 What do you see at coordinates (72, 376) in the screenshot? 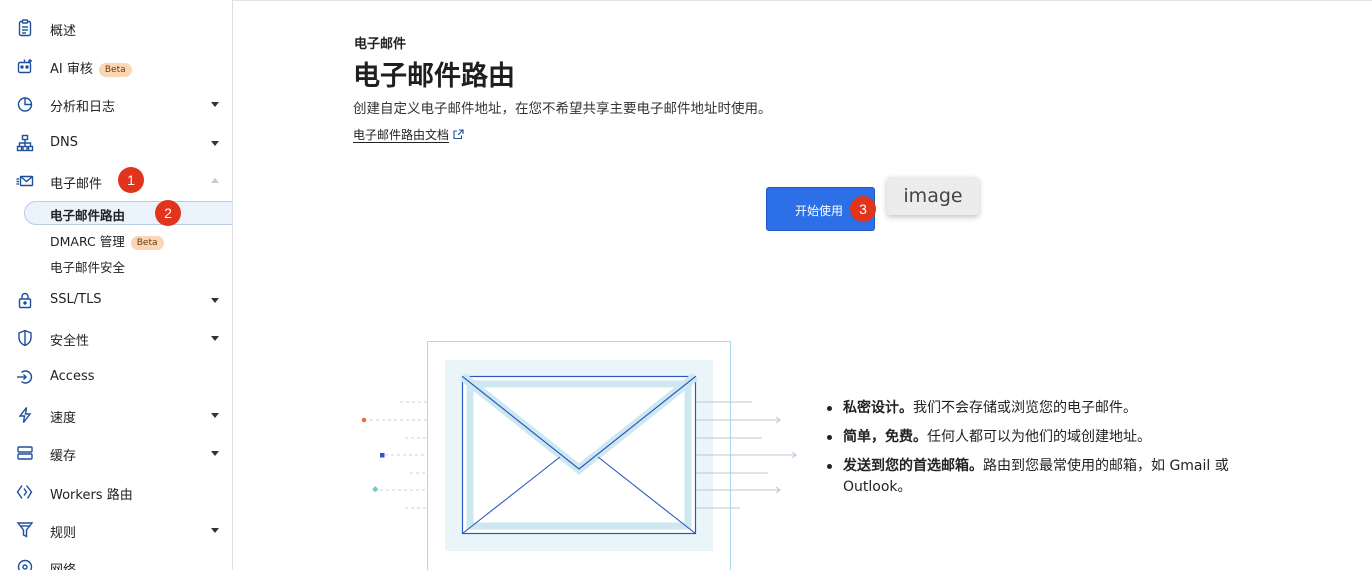
I see `sidebar-item-label: Access` at bounding box center [72, 376].